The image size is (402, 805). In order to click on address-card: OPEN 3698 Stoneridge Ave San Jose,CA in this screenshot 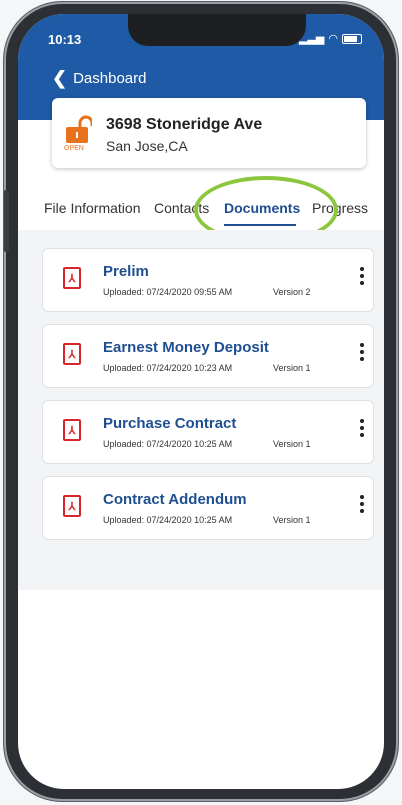, I will do `click(209, 133)`.